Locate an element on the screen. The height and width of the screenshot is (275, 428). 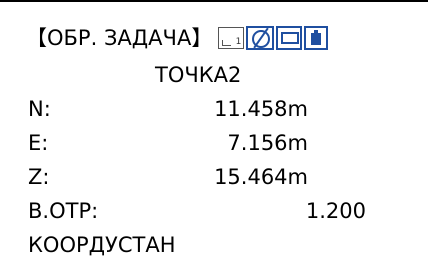
easting-value: 7.156m is located at coordinates (267, 143).